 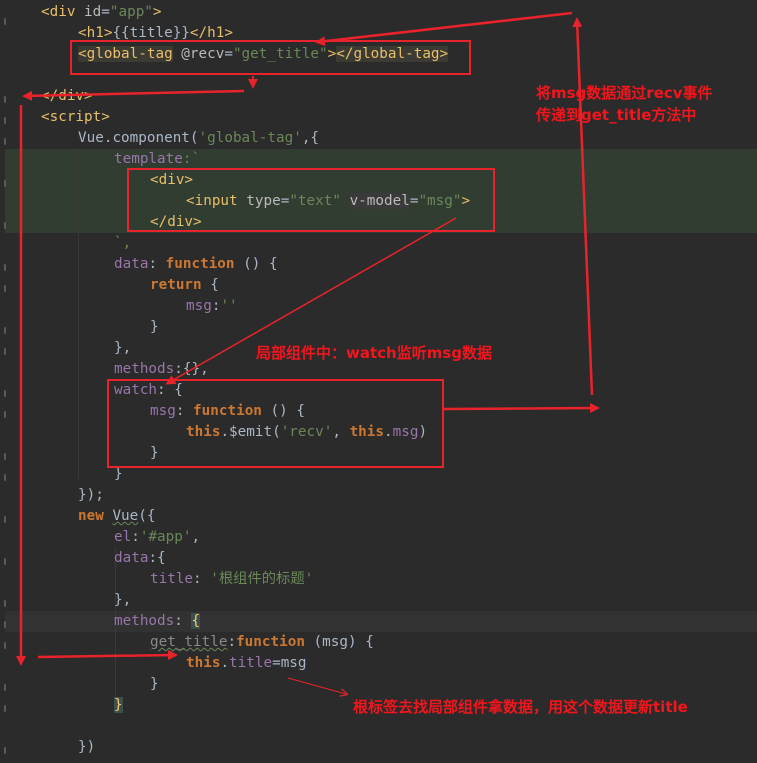 What do you see at coordinates (624, 104) in the screenshot?
I see `annotation-note-1: 将msg数据通过recv事件 传递到get_title方法中` at bounding box center [624, 104].